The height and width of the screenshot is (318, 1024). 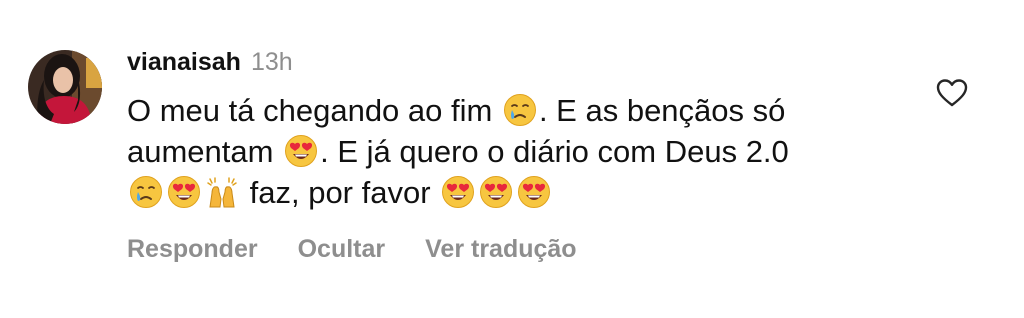 I want to click on comment-text-fragment: O meu tá chegando ao fim, so click(x=310, y=110).